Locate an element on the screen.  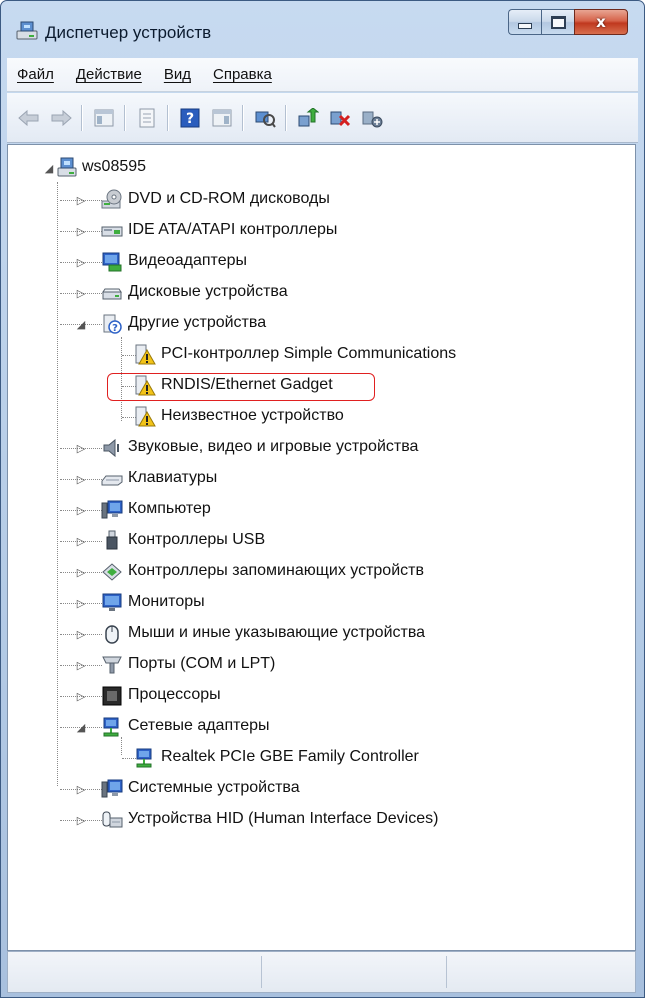
tree-root: ◢ ws08595 is located at coordinates (318, 168).